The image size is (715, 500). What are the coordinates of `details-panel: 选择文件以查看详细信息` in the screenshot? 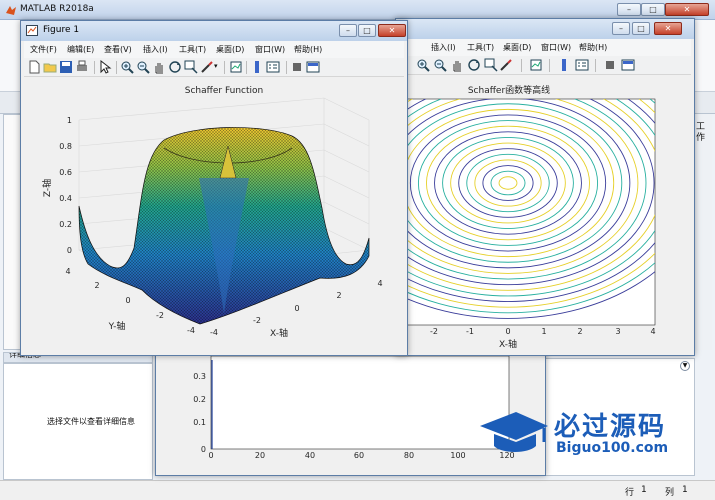 It's located at (78, 421).